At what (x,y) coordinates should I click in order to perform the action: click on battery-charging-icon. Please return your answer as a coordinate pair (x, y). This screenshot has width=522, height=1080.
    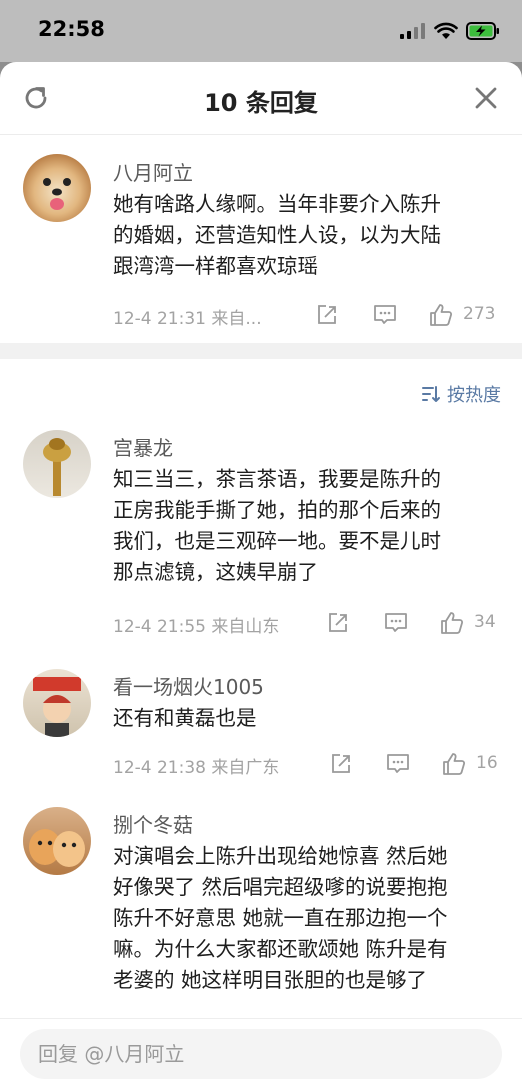
    Looking at the image, I should click on (482, 31).